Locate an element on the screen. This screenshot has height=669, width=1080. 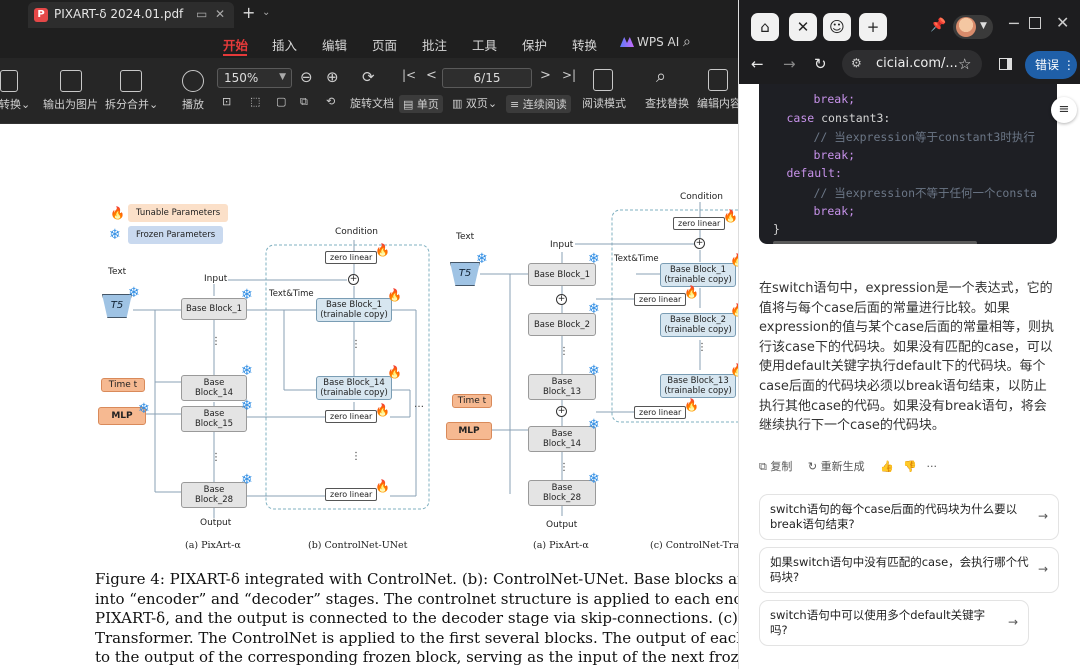
base-block-1: Base Block_1 is located at coordinates (562, 274).